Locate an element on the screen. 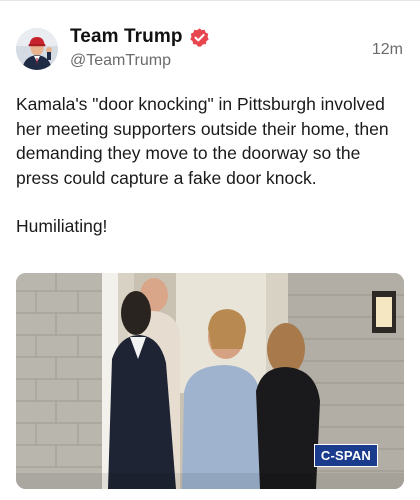 The width and height of the screenshot is (420, 500). author-name-row: Team Trump is located at coordinates (140, 37).